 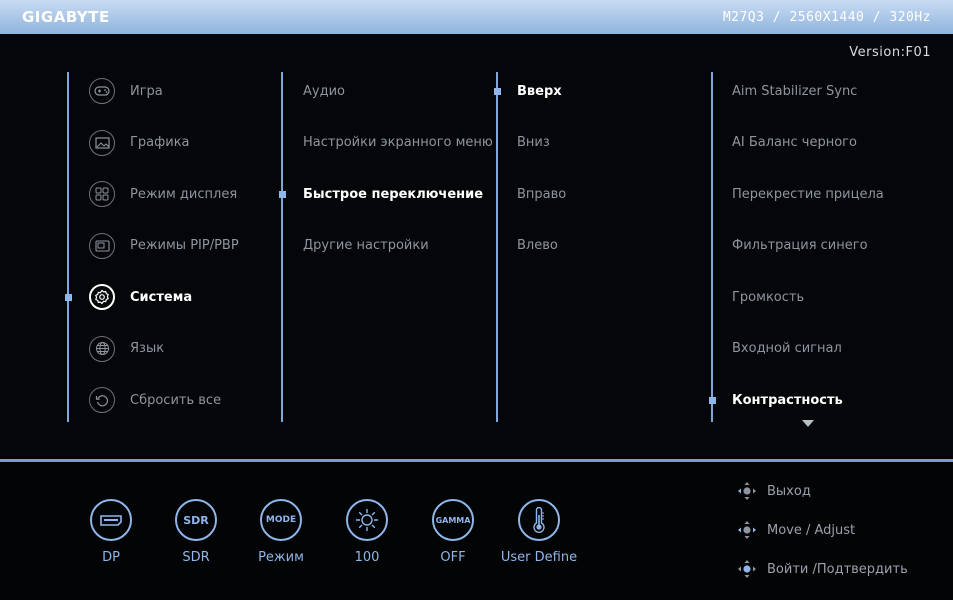 I want to click on menu-item-label: Режим дисплея, so click(x=184, y=194).